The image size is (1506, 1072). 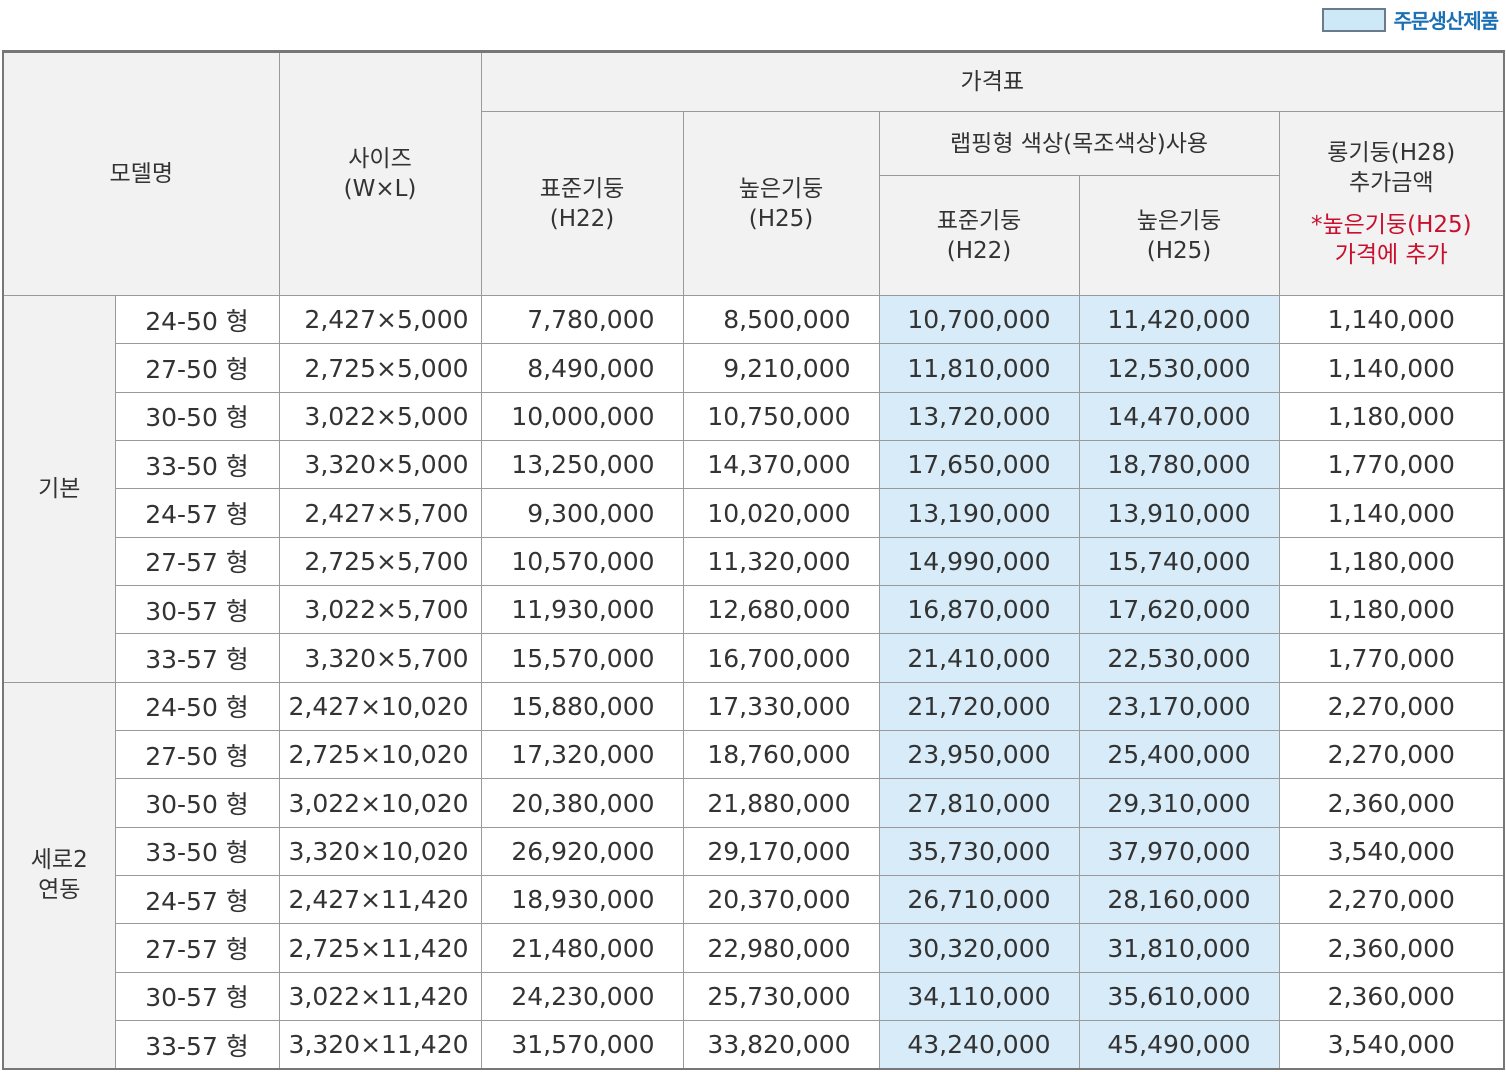 What do you see at coordinates (1391, 851) in the screenshot?
I see `long-extra-price-cell: 3,540,000` at bounding box center [1391, 851].